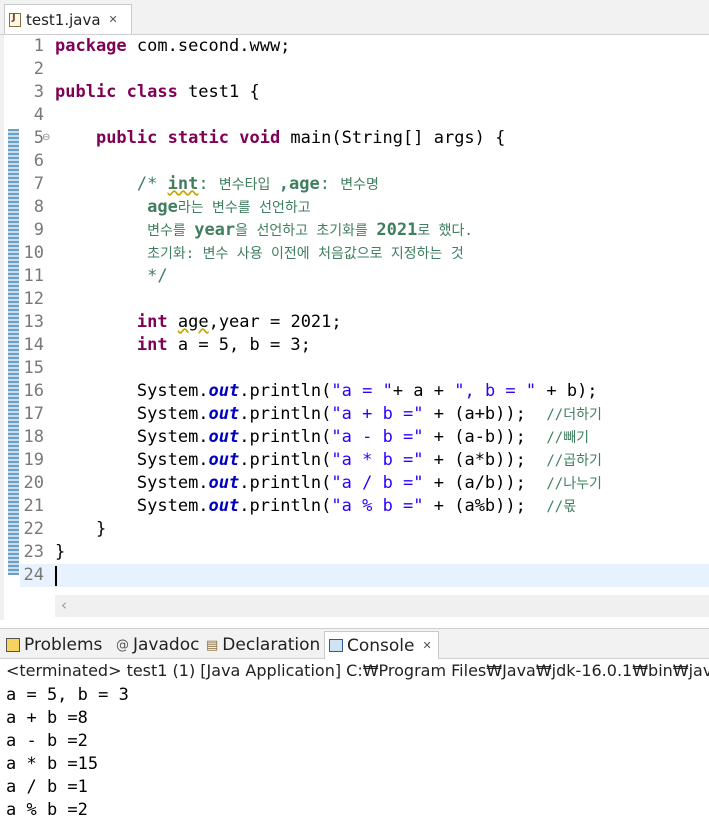  Describe the element at coordinates (445, 231) in the screenshot. I see `comment: 로 했다.` at that location.